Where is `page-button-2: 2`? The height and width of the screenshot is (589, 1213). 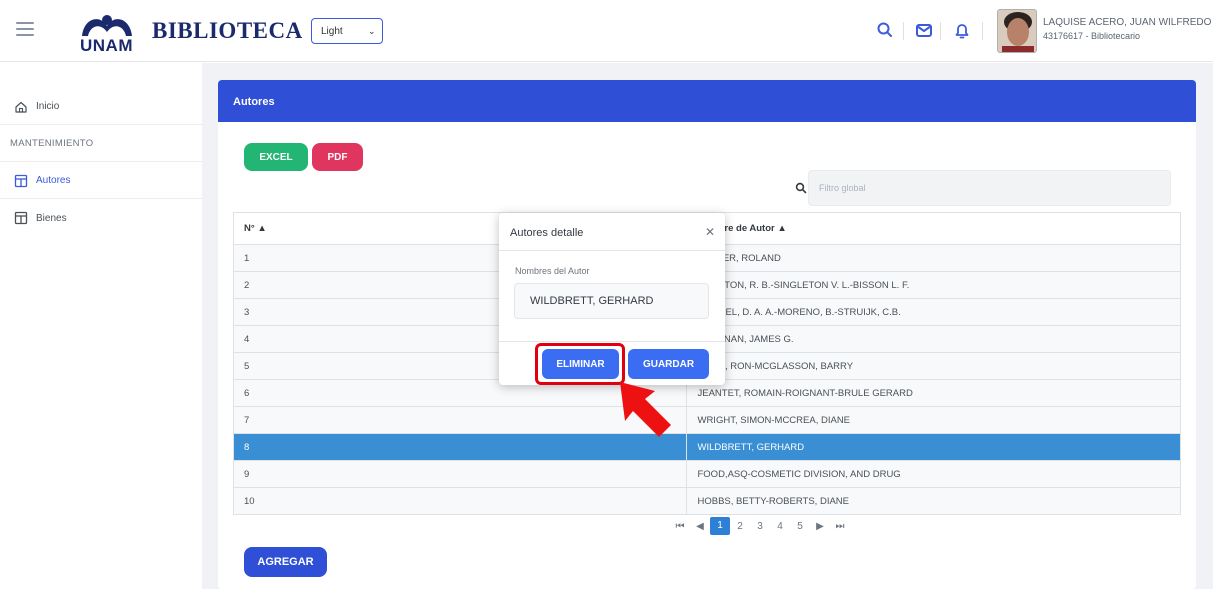
page-button-2: 2 is located at coordinates (740, 526).